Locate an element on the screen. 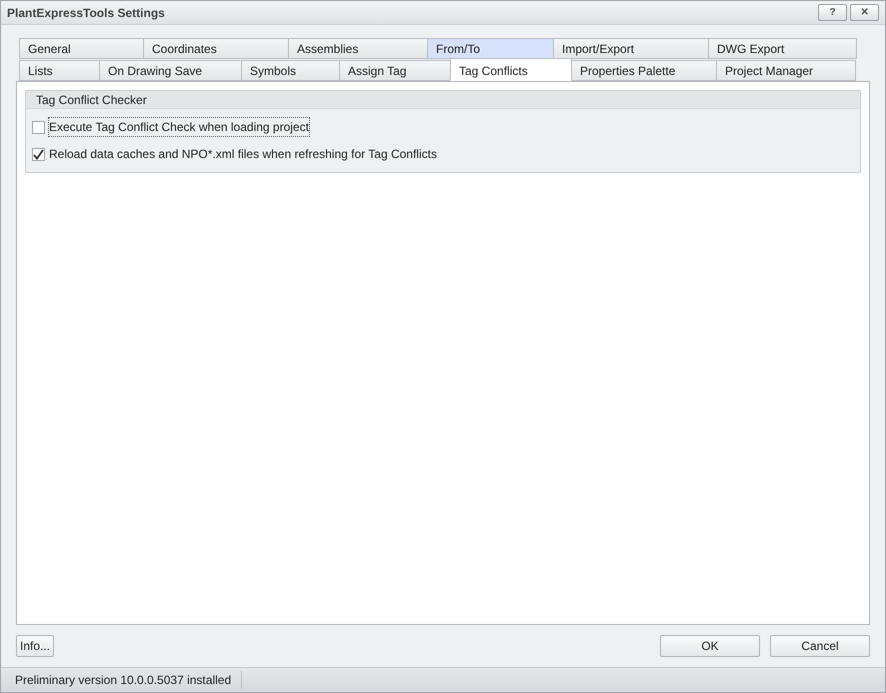  group-title: Tag Conflict Checker is located at coordinates (91, 100).